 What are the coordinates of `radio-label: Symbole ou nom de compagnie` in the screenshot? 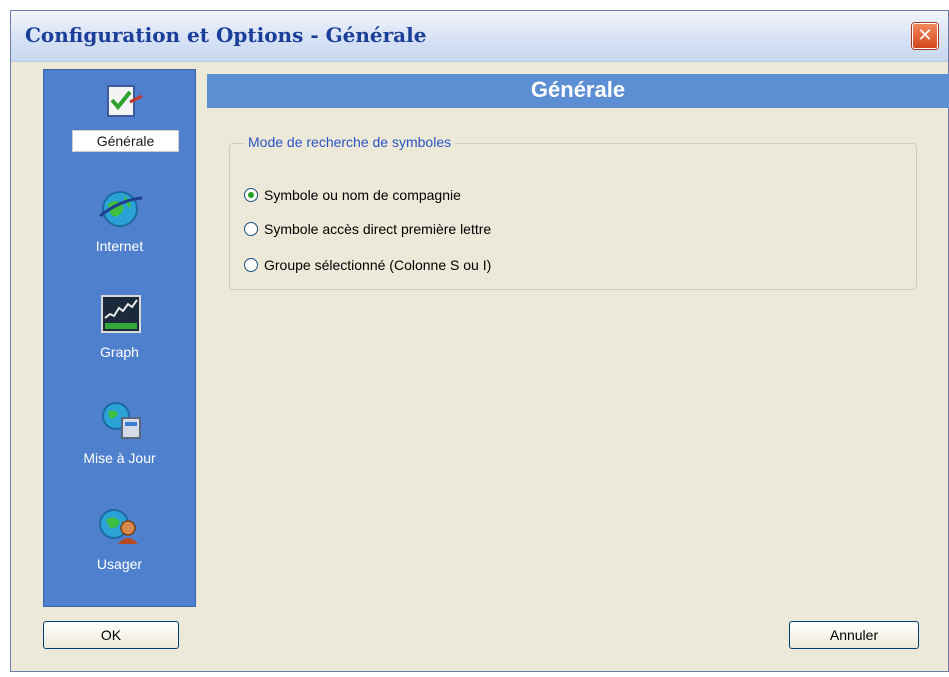 It's located at (362, 195).